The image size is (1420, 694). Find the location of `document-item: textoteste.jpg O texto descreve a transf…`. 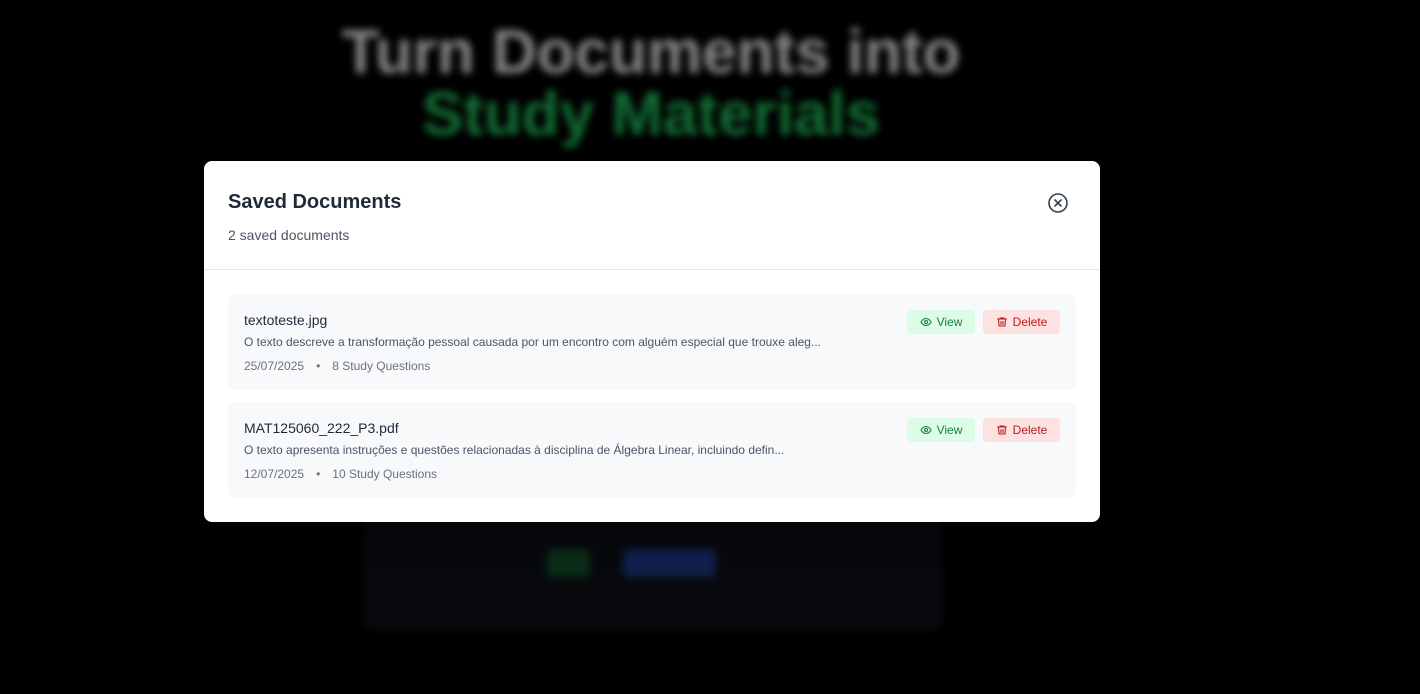

document-item: textoteste.jpg O texto descreve a transf… is located at coordinates (652, 342).